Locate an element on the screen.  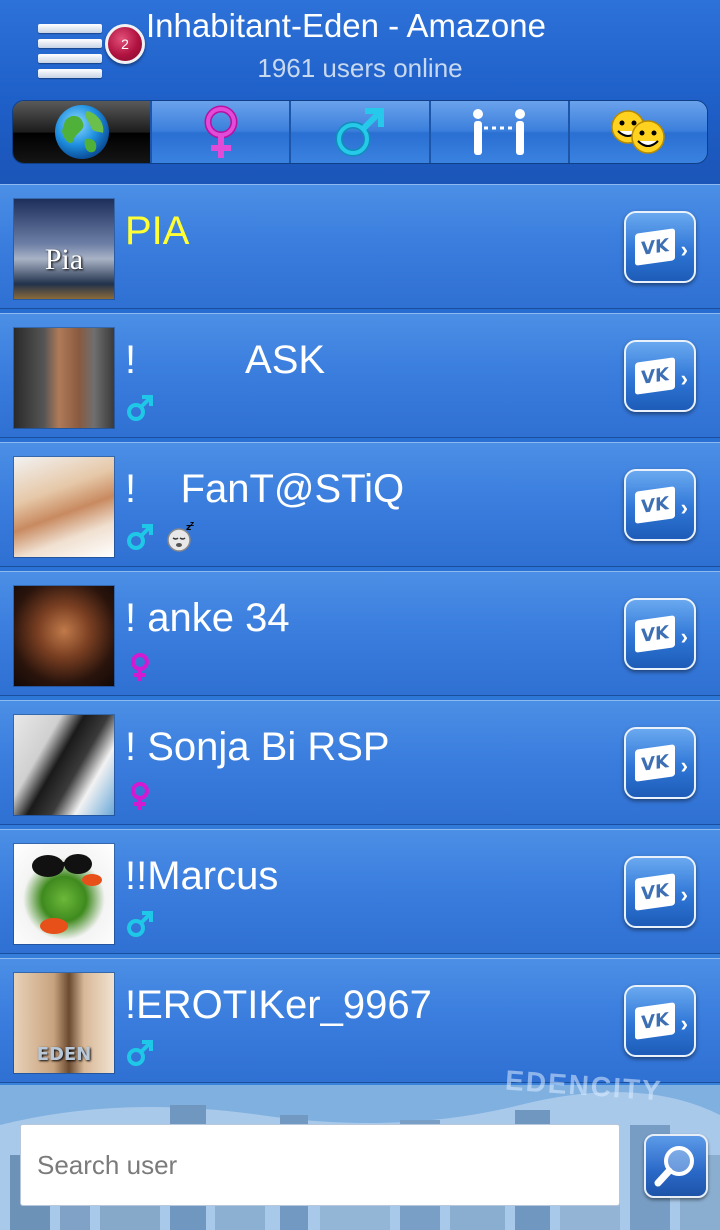
user-row: EDEN !EROTIKer_9967 VK › is located at coordinates (360, 1020).